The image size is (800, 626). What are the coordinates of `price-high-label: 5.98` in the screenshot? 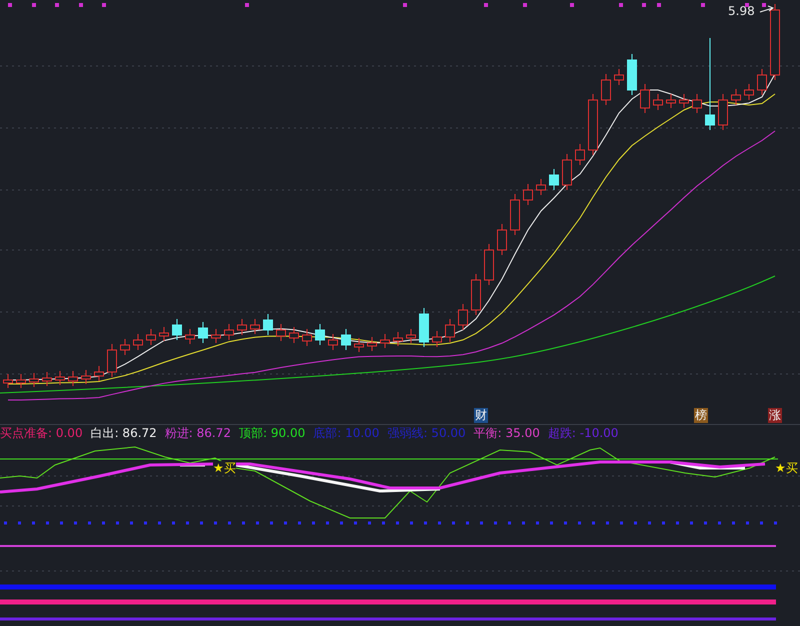 It's located at (741, 11).